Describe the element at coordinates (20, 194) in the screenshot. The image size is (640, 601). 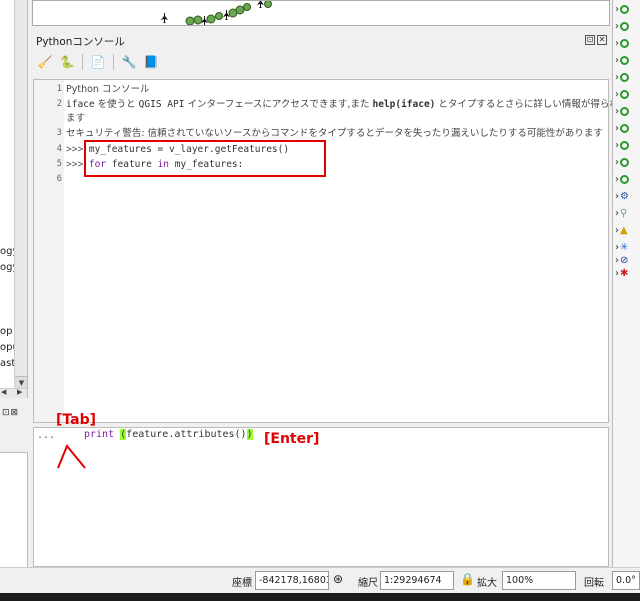
I see `vertical-scrollbar: ▼` at that location.